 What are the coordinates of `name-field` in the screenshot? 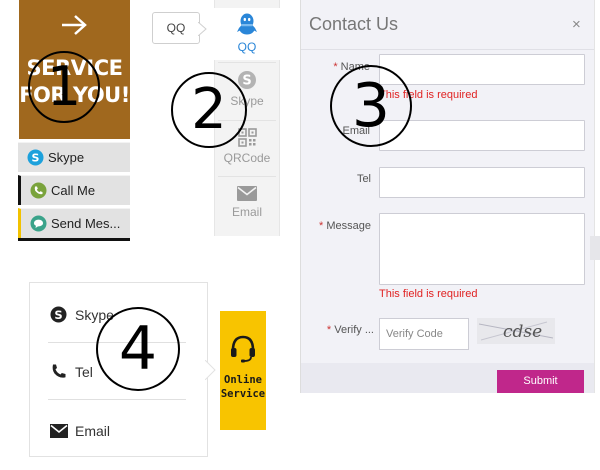 It's located at (482, 69).